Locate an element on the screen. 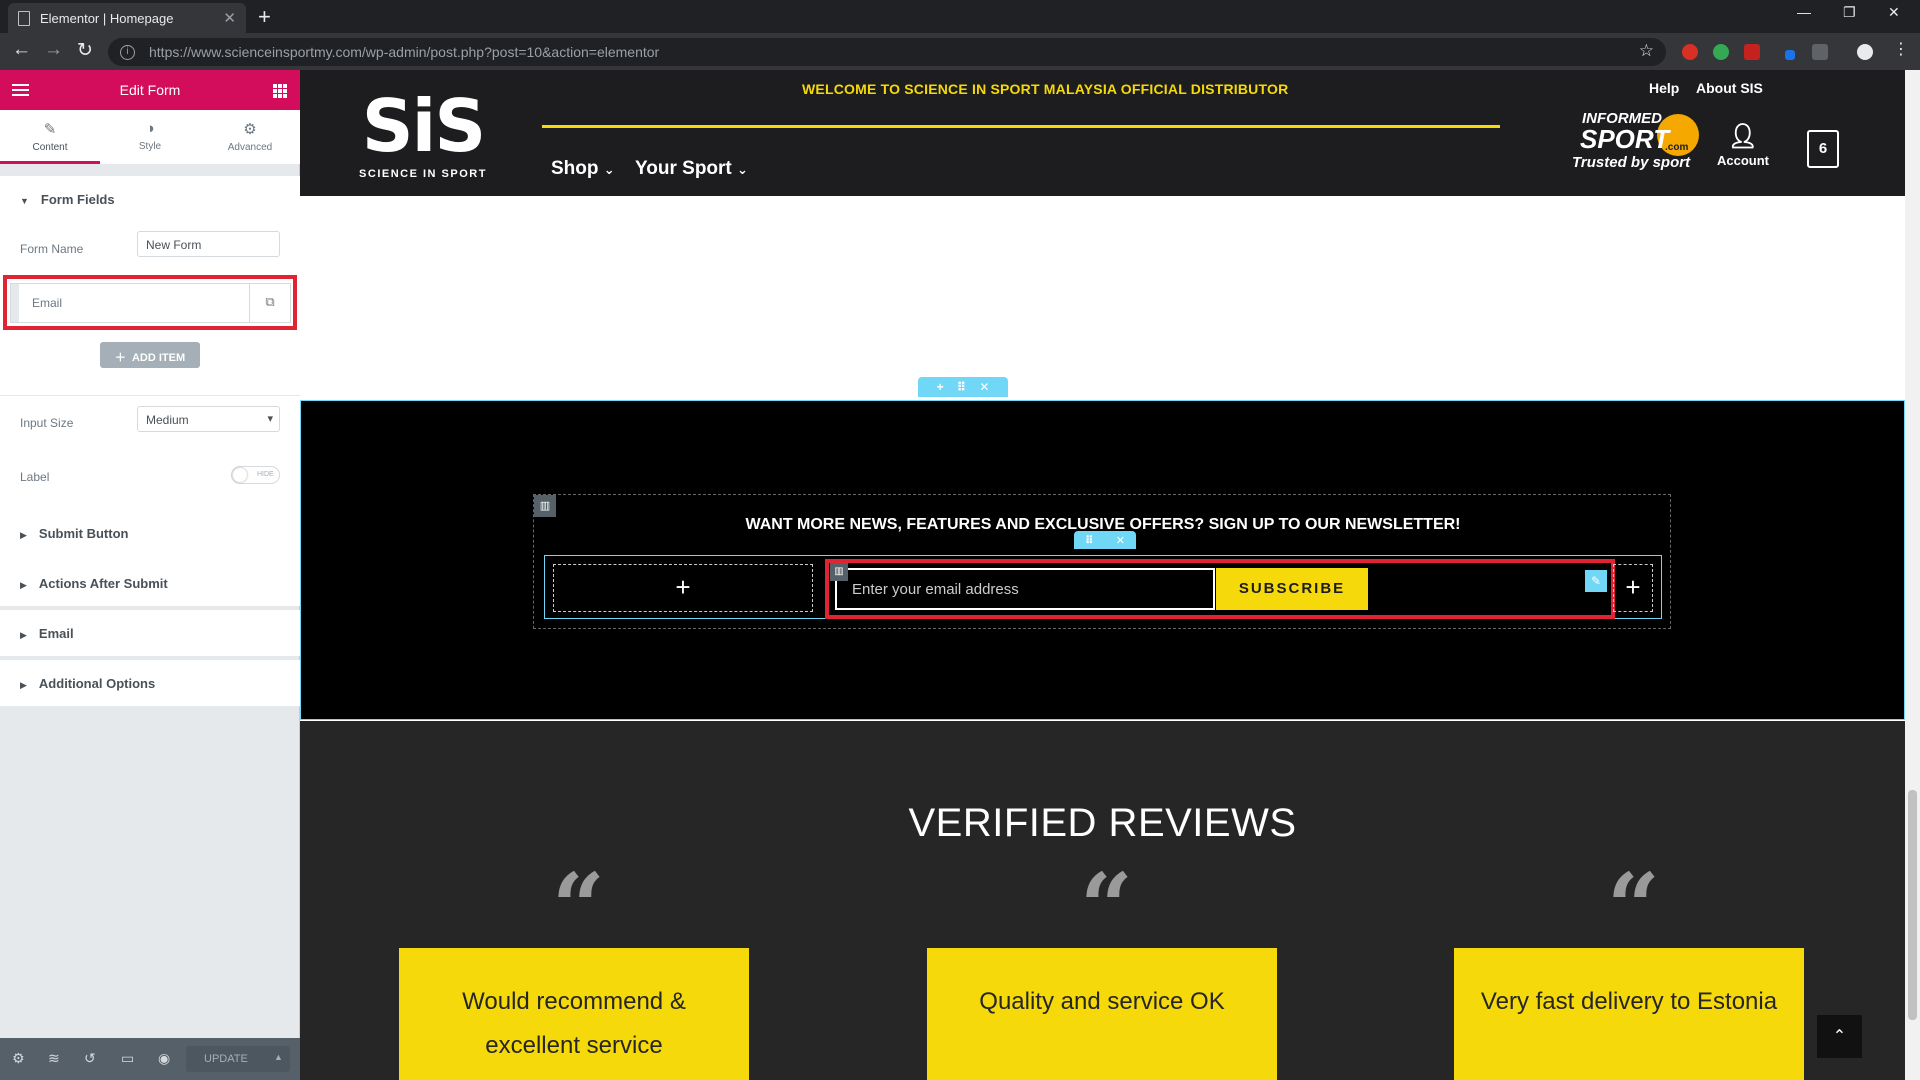 This screenshot has width=1920, height=1080. divider is located at coordinates (150, 395).